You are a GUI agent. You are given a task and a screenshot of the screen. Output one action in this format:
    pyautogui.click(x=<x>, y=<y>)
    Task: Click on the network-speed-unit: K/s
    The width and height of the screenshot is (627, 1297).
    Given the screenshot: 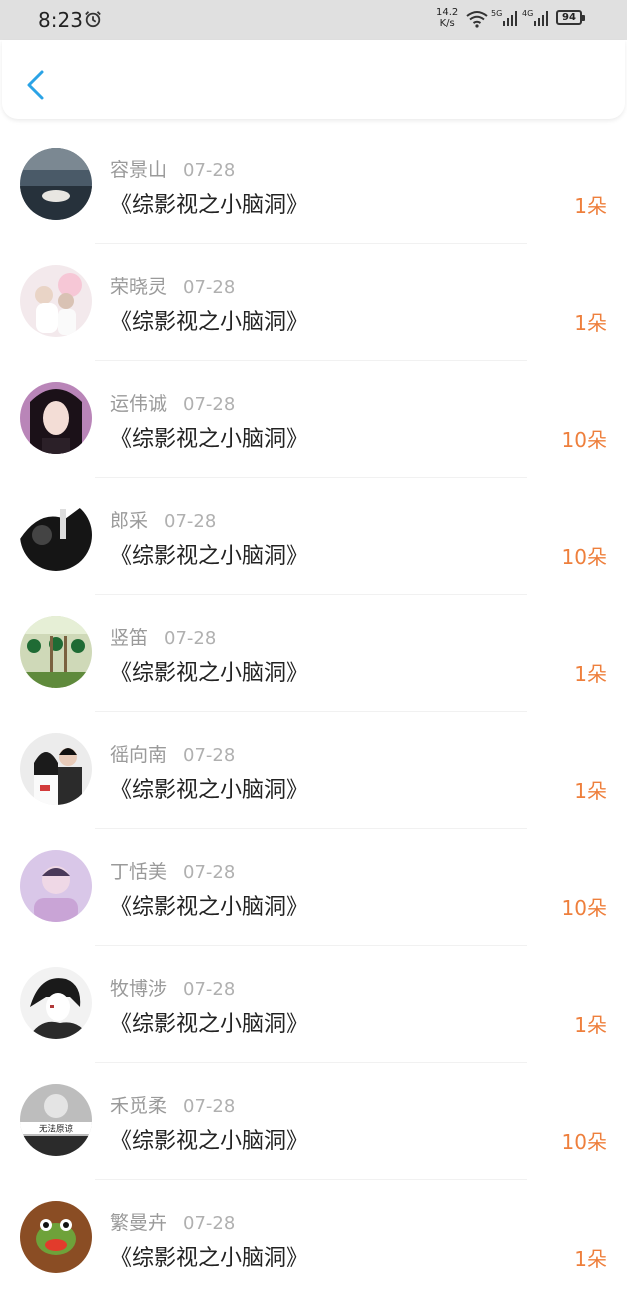 What is the action you would take?
    pyautogui.click(x=447, y=23)
    